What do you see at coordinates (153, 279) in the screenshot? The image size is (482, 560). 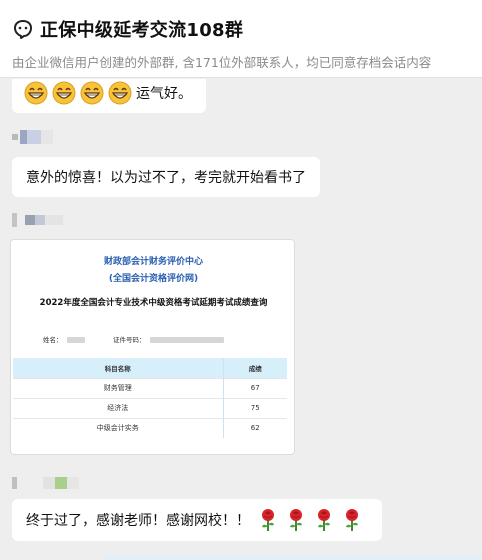 I see `org-website: (全国会计资格评价网)` at bounding box center [153, 279].